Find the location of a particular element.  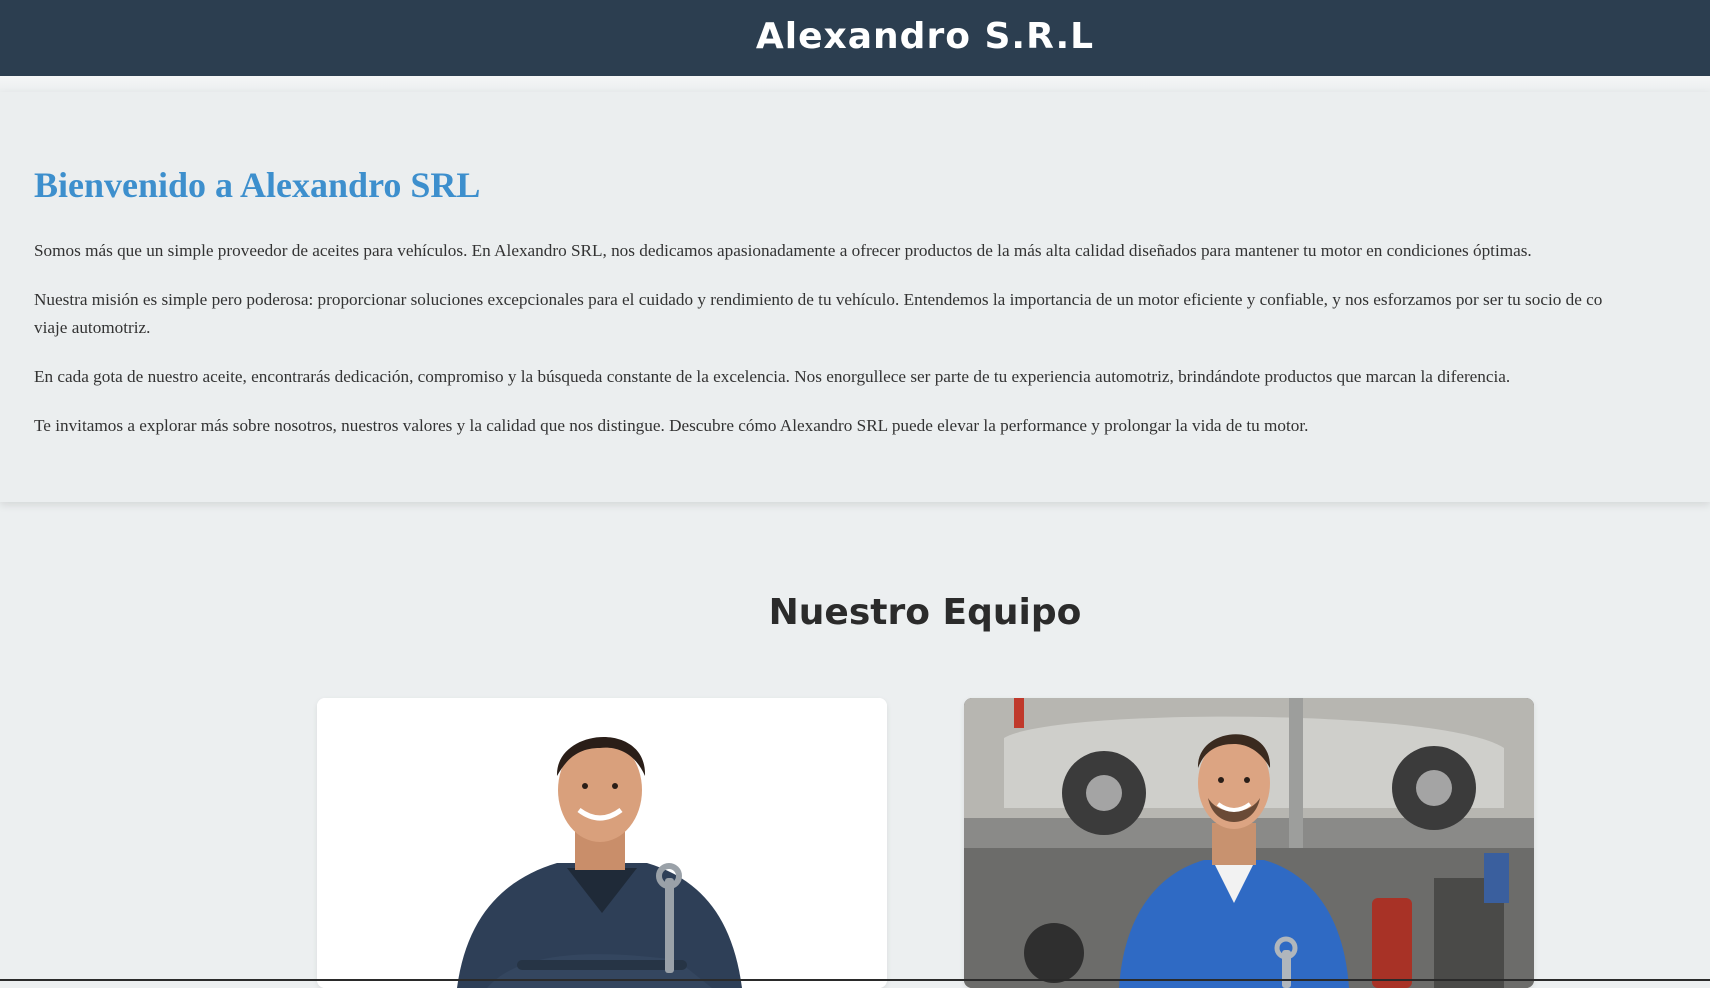

team-heading: Nuestro Equipo is located at coordinates (925, 612).